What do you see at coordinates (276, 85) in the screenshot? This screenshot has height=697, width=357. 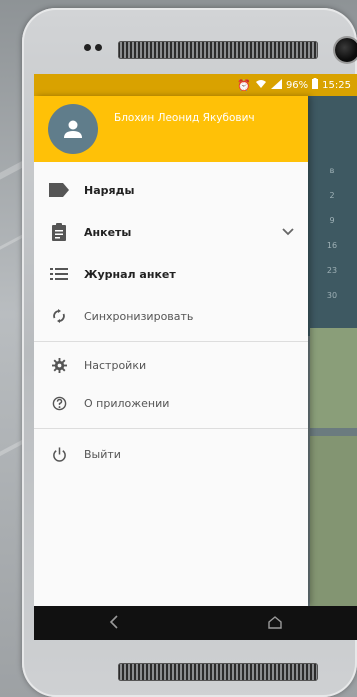 I see `signal-icon` at bounding box center [276, 85].